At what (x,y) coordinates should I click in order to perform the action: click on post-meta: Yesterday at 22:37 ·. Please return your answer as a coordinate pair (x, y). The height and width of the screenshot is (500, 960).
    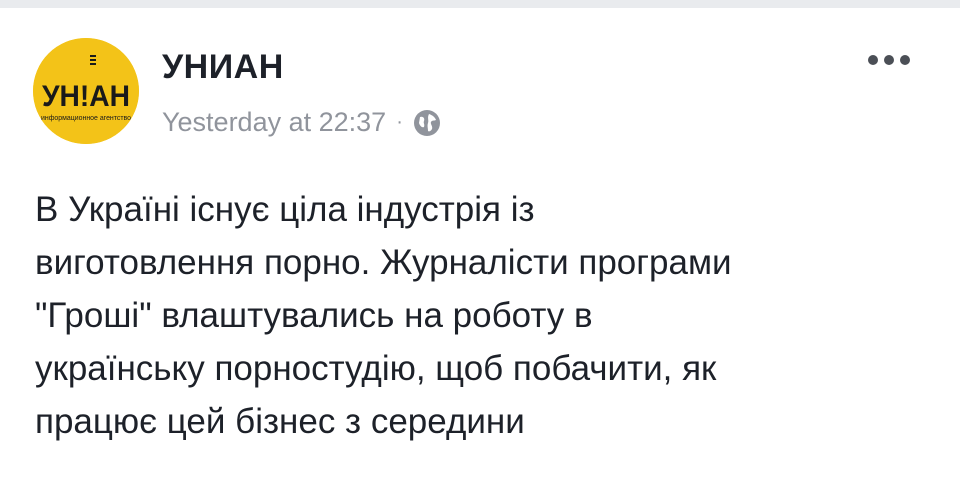
    Looking at the image, I should click on (302, 122).